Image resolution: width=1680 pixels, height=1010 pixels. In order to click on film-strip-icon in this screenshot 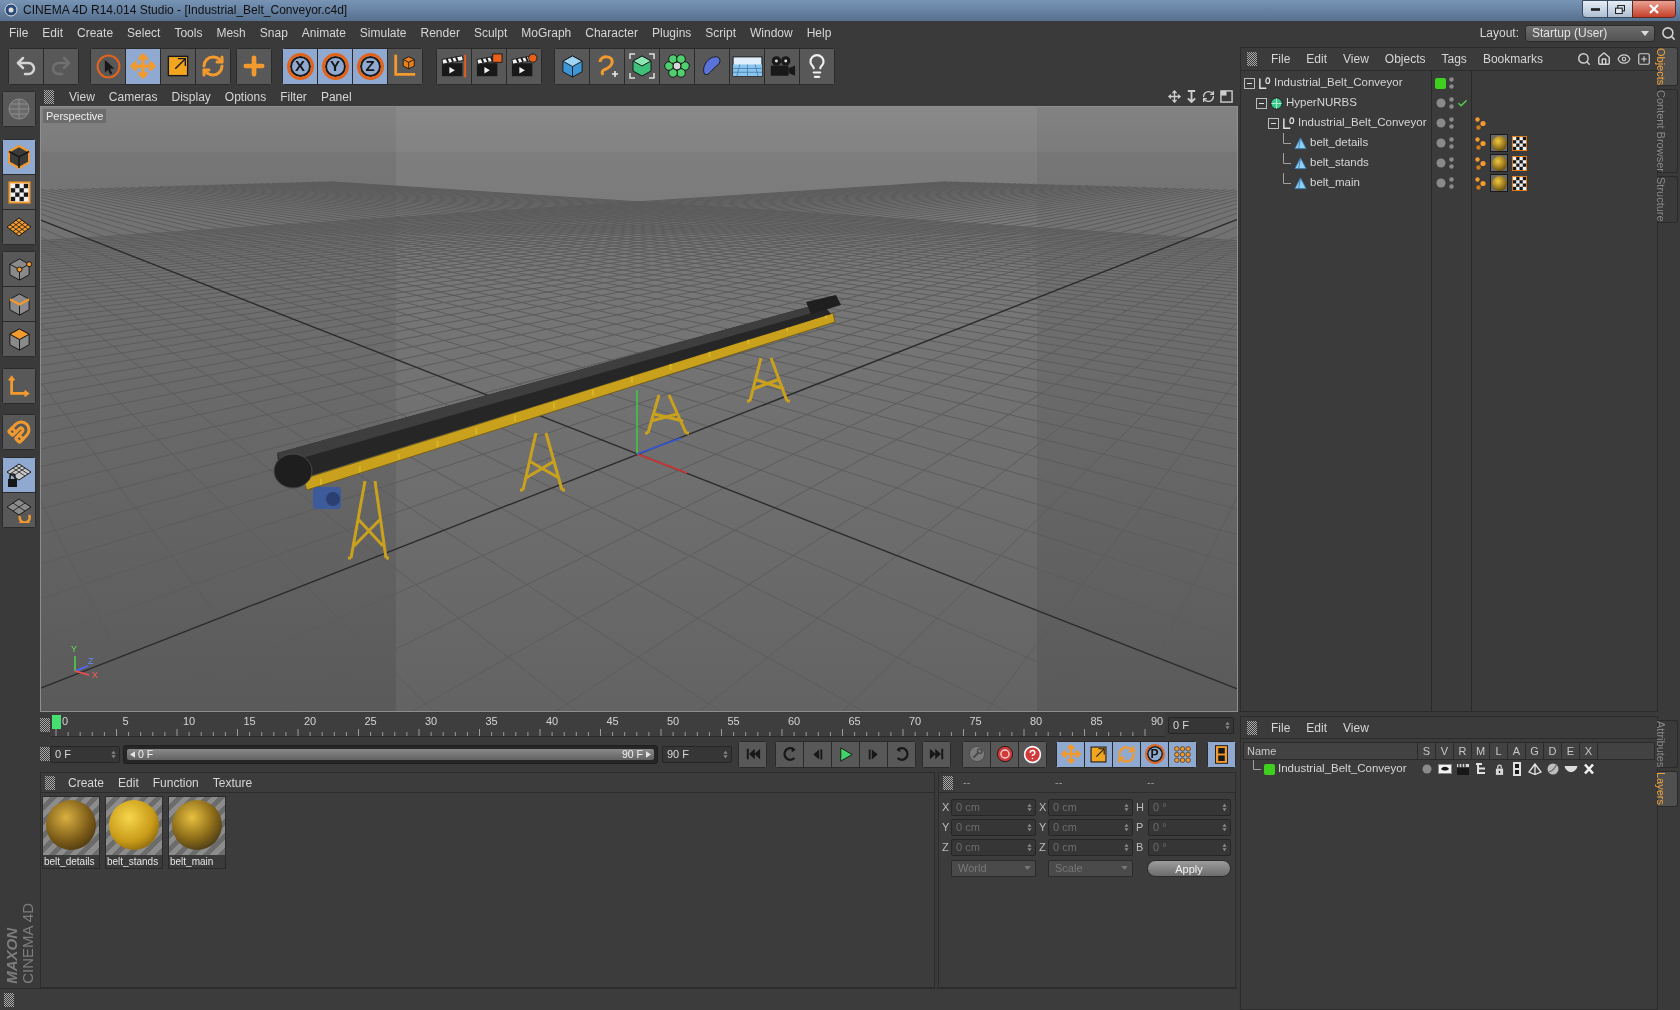, I will do `click(1517, 769)`.